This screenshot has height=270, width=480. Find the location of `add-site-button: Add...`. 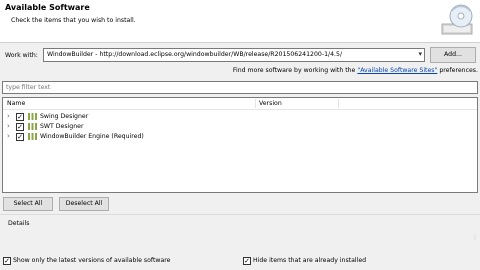

add-site-button: Add... is located at coordinates (453, 55).